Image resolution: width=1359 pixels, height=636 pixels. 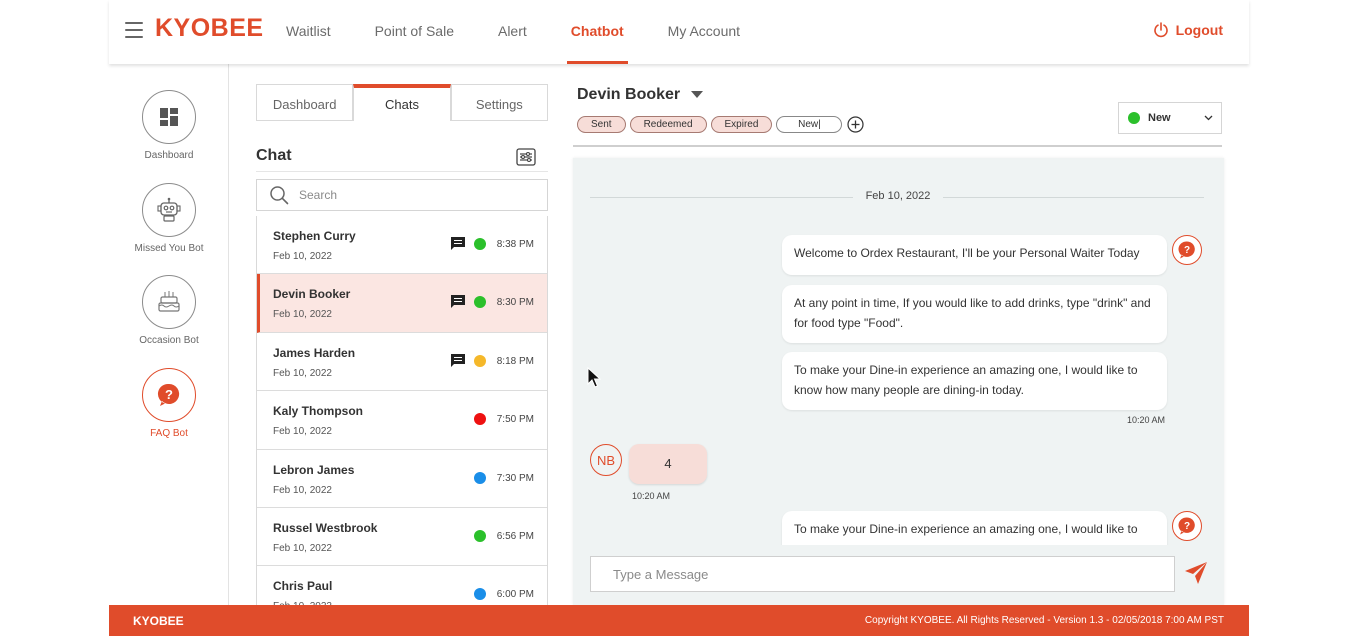 I want to click on tag-sent: Sent, so click(x=601, y=124).